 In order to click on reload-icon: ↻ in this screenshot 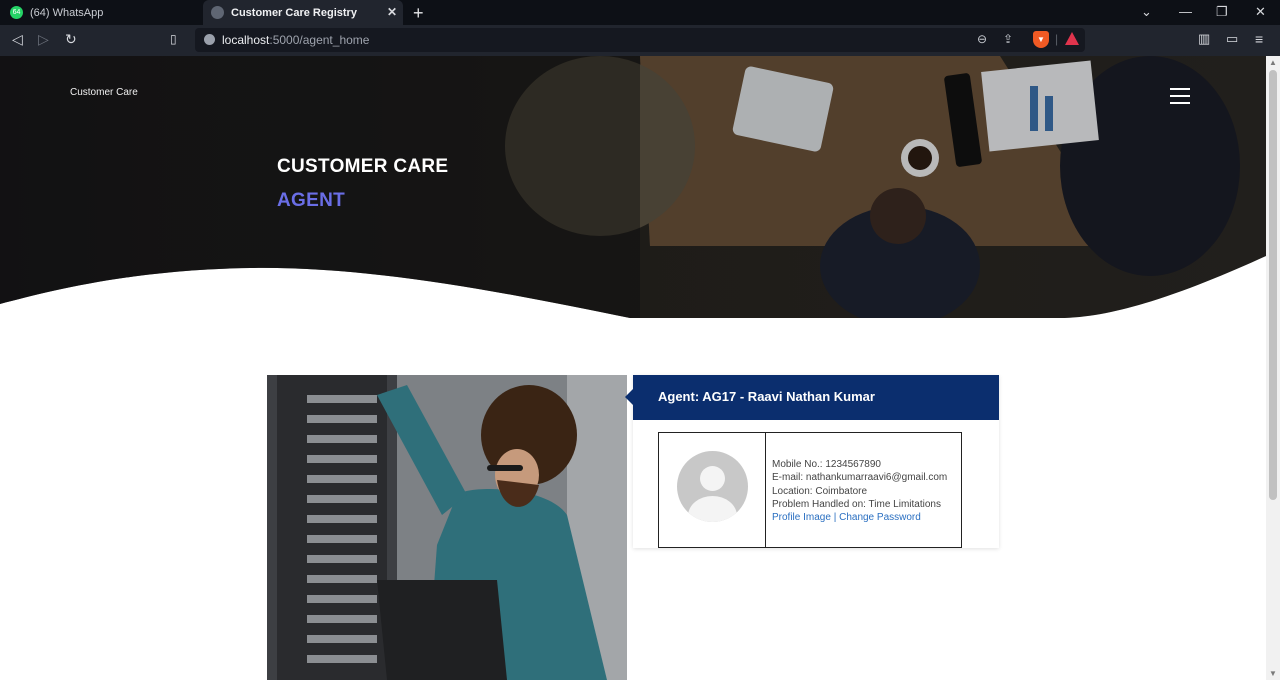, I will do `click(71, 39)`.